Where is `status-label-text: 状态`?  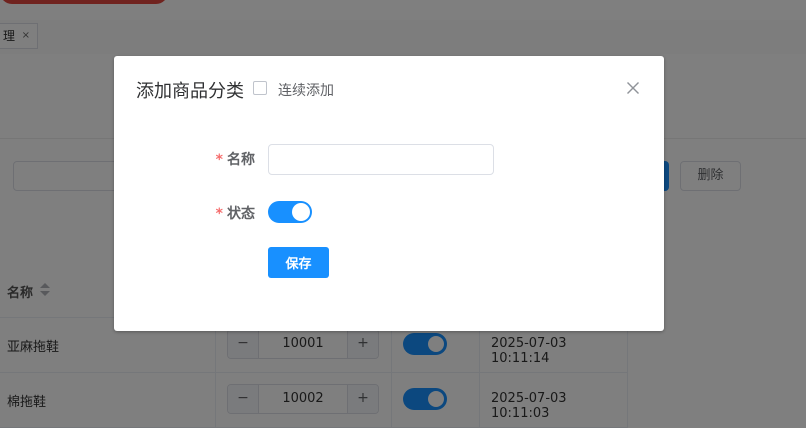
status-label-text: 状态 is located at coordinates (241, 214).